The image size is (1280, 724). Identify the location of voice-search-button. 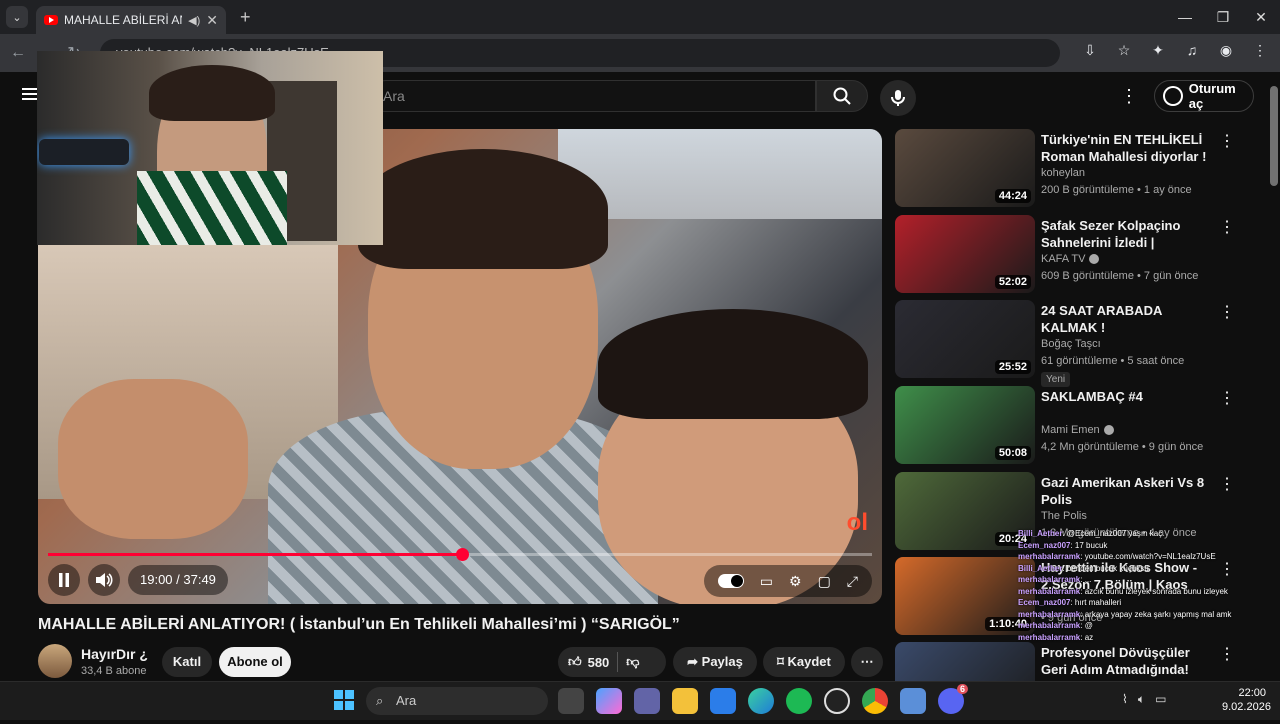
(898, 98).